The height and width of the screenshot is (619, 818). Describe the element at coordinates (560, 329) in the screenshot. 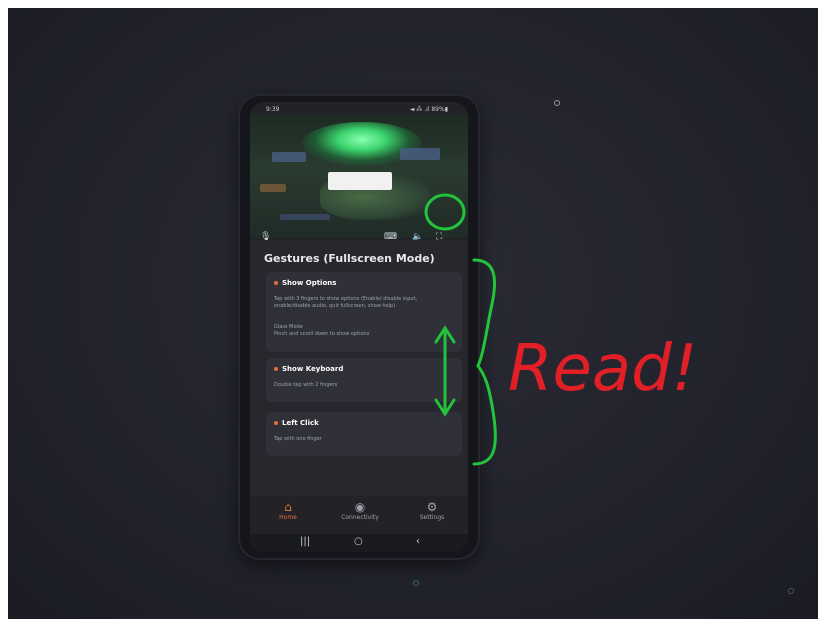

I see `handwritten-annotations: Read!` at that location.